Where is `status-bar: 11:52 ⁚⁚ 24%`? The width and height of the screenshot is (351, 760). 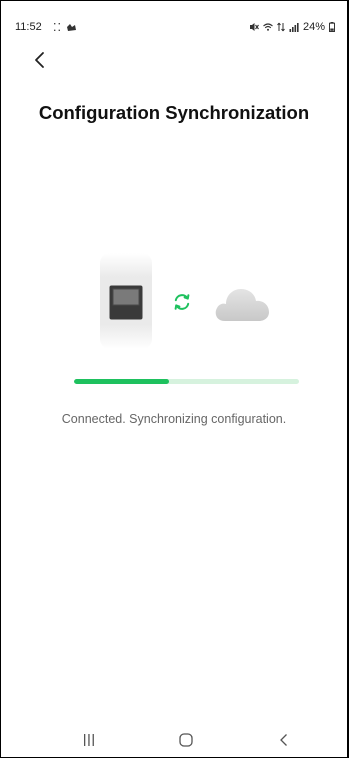 status-bar: 11:52 ⁚⁚ 24% is located at coordinates (175, 29).